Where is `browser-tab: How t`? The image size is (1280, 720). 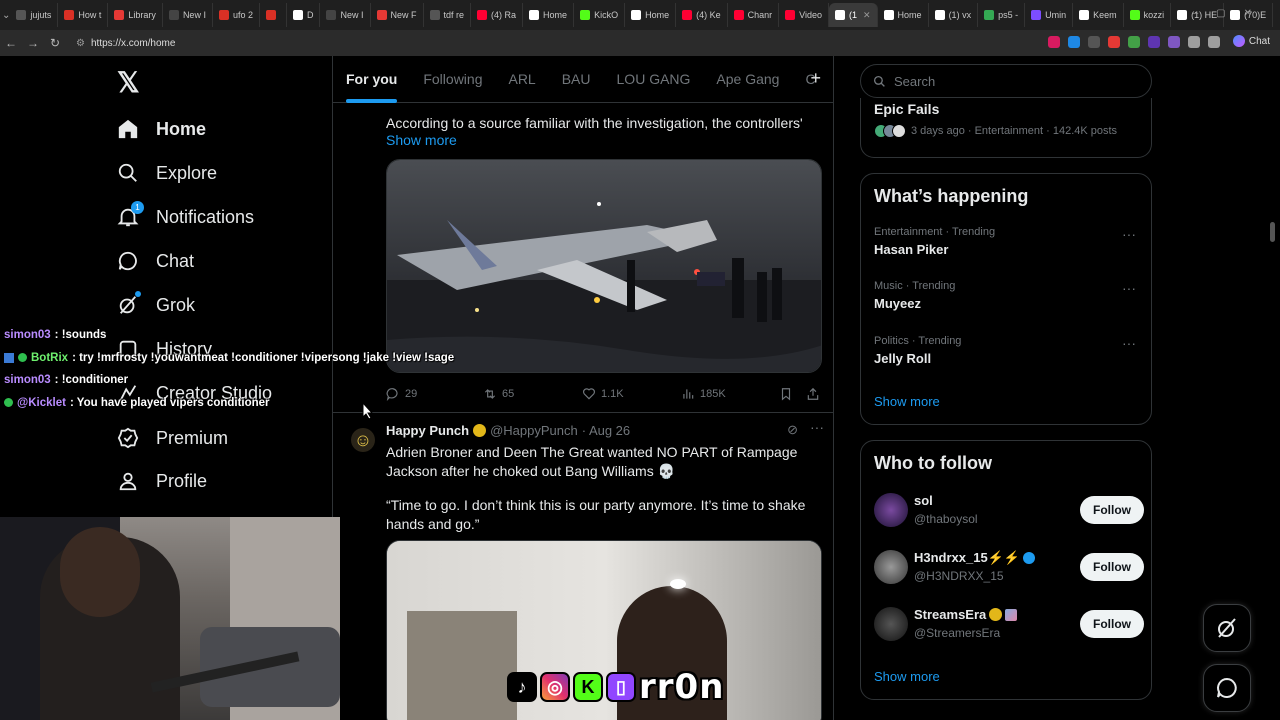 browser-tab: How t is located at coordinates (83, 15).